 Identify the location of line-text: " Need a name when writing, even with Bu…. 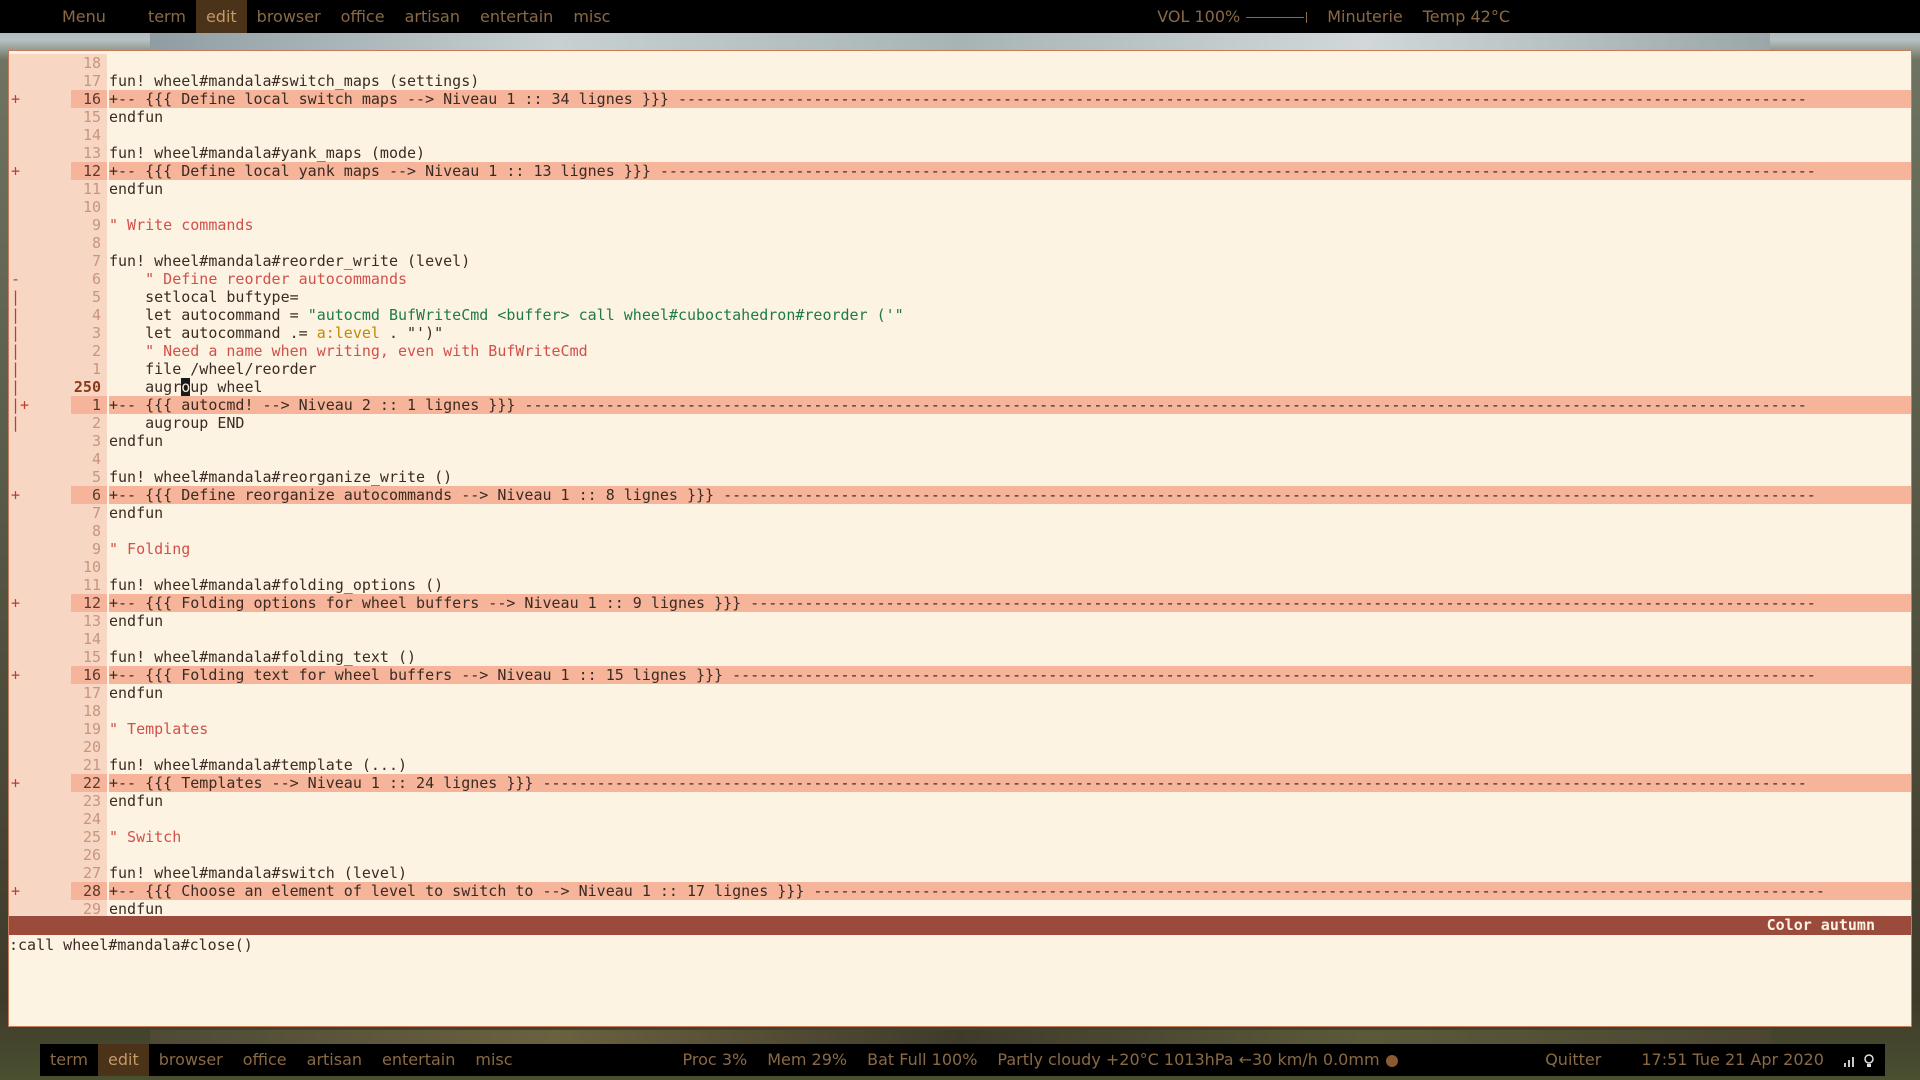
(1010, 351).